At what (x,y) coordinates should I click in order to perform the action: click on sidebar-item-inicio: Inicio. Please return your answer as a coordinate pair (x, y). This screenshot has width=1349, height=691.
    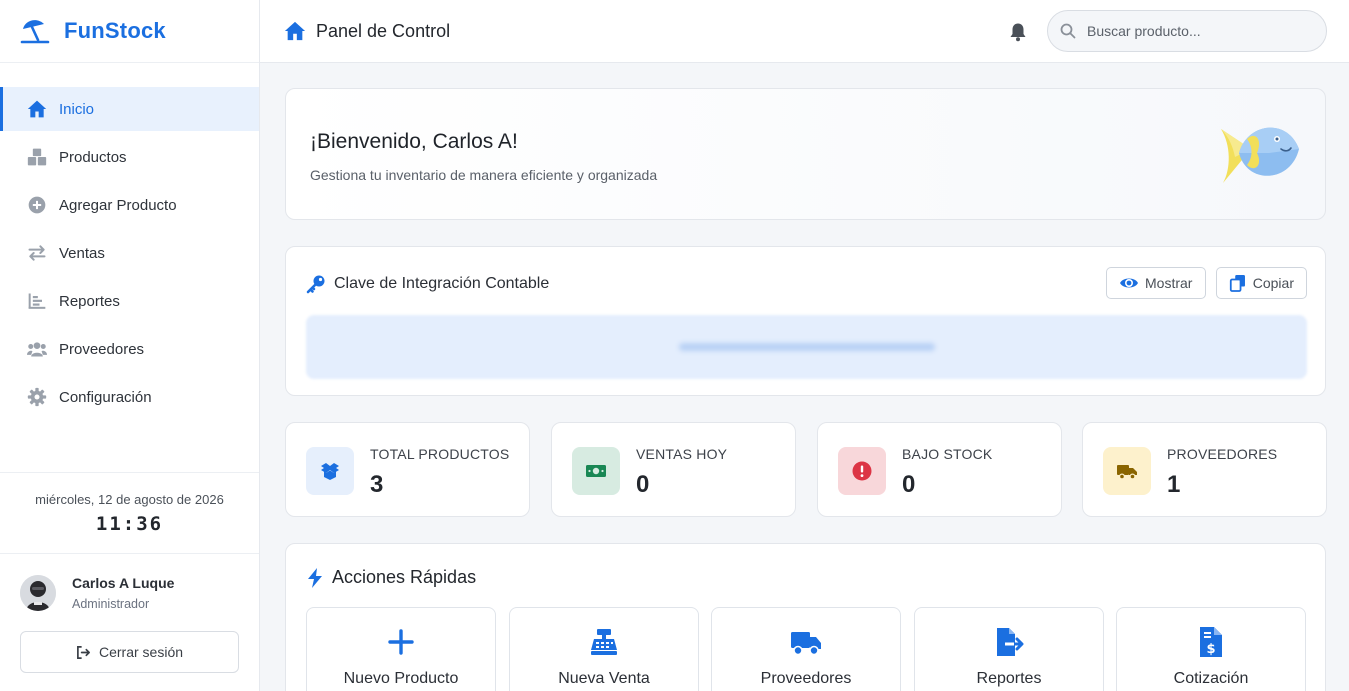
    Looking at the image, I should click on (129, 109).